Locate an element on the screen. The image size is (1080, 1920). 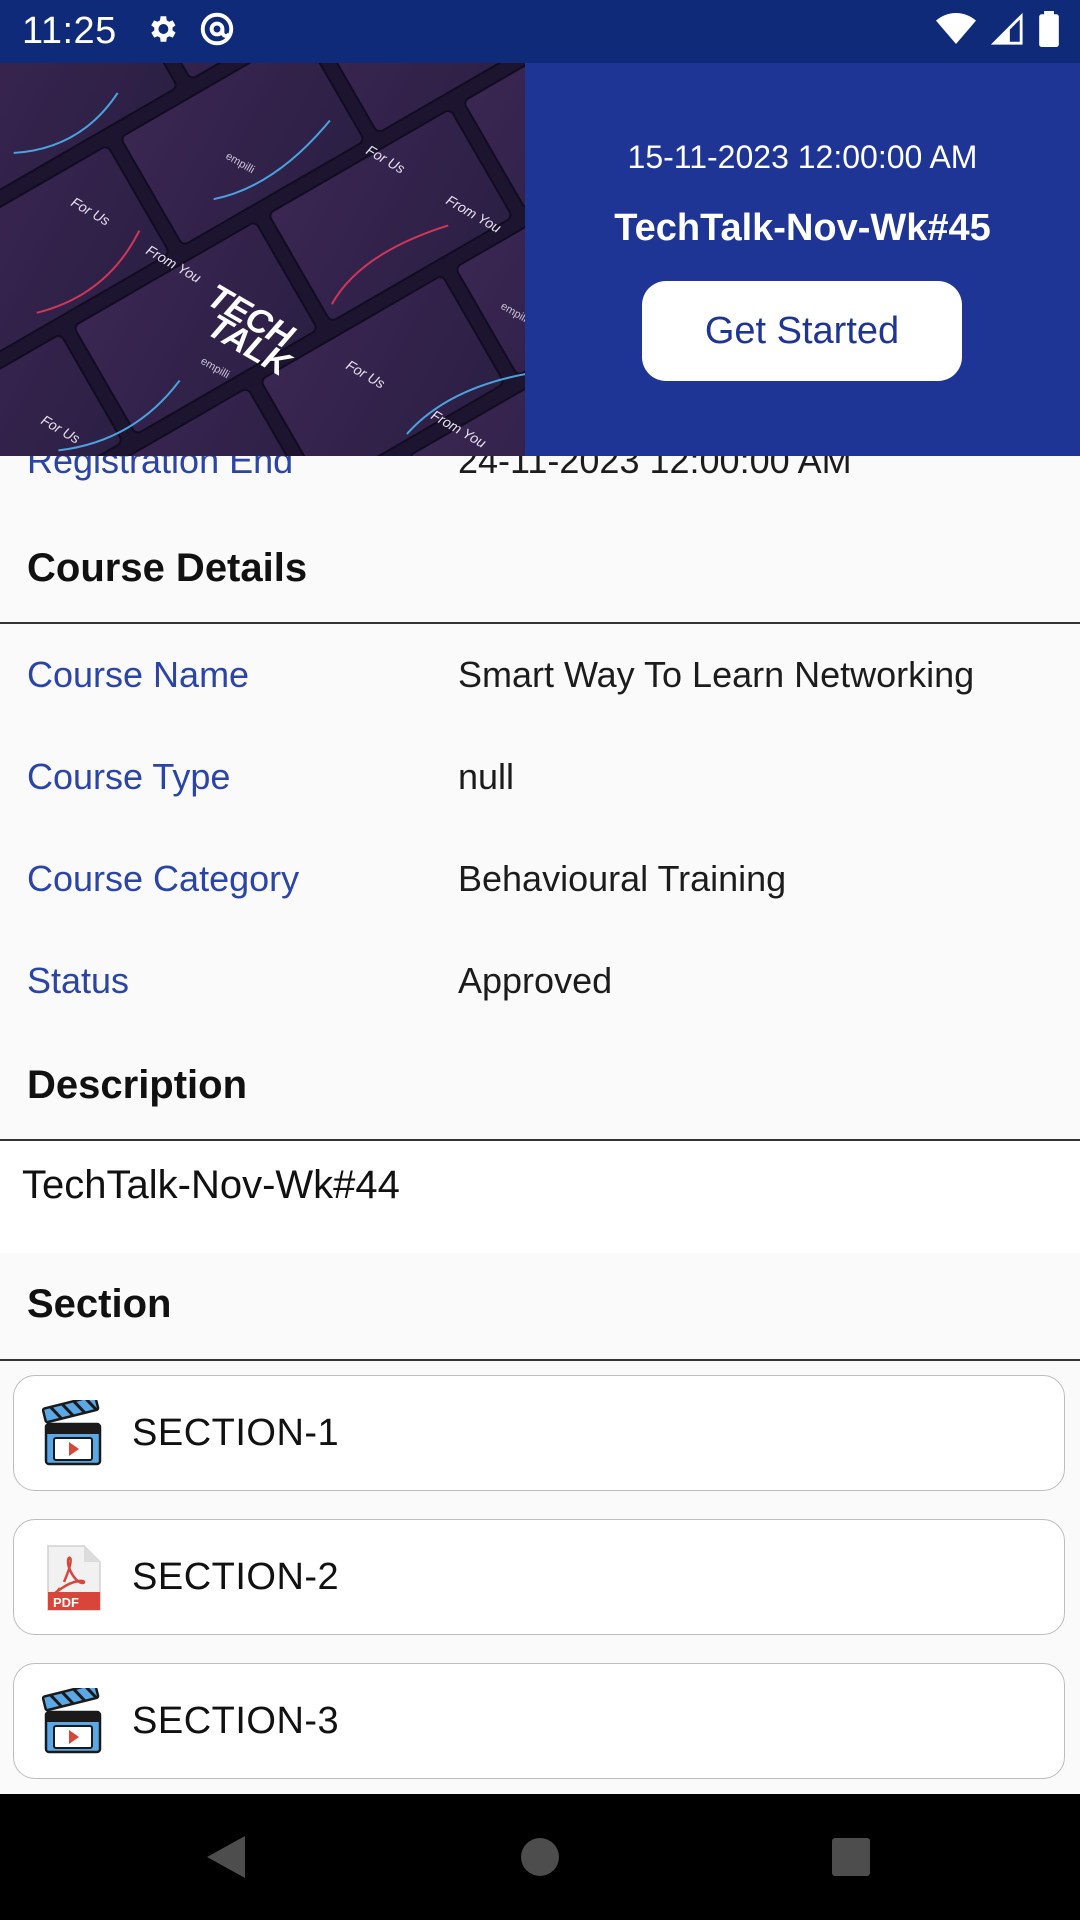
registration-end-row: Registration End 24-11-2023 12:00:00 AM is located at coordinates (540, 478).